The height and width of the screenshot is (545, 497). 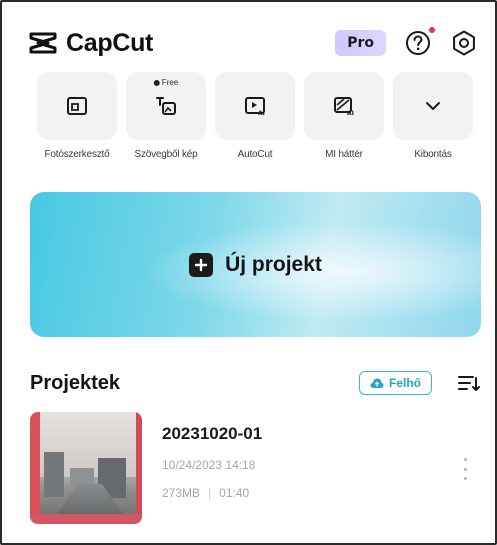 What do you see at coordinates (170, 82) in the screenshot?
I see `free-badge-label: Free` at bounding box center [170, 82].